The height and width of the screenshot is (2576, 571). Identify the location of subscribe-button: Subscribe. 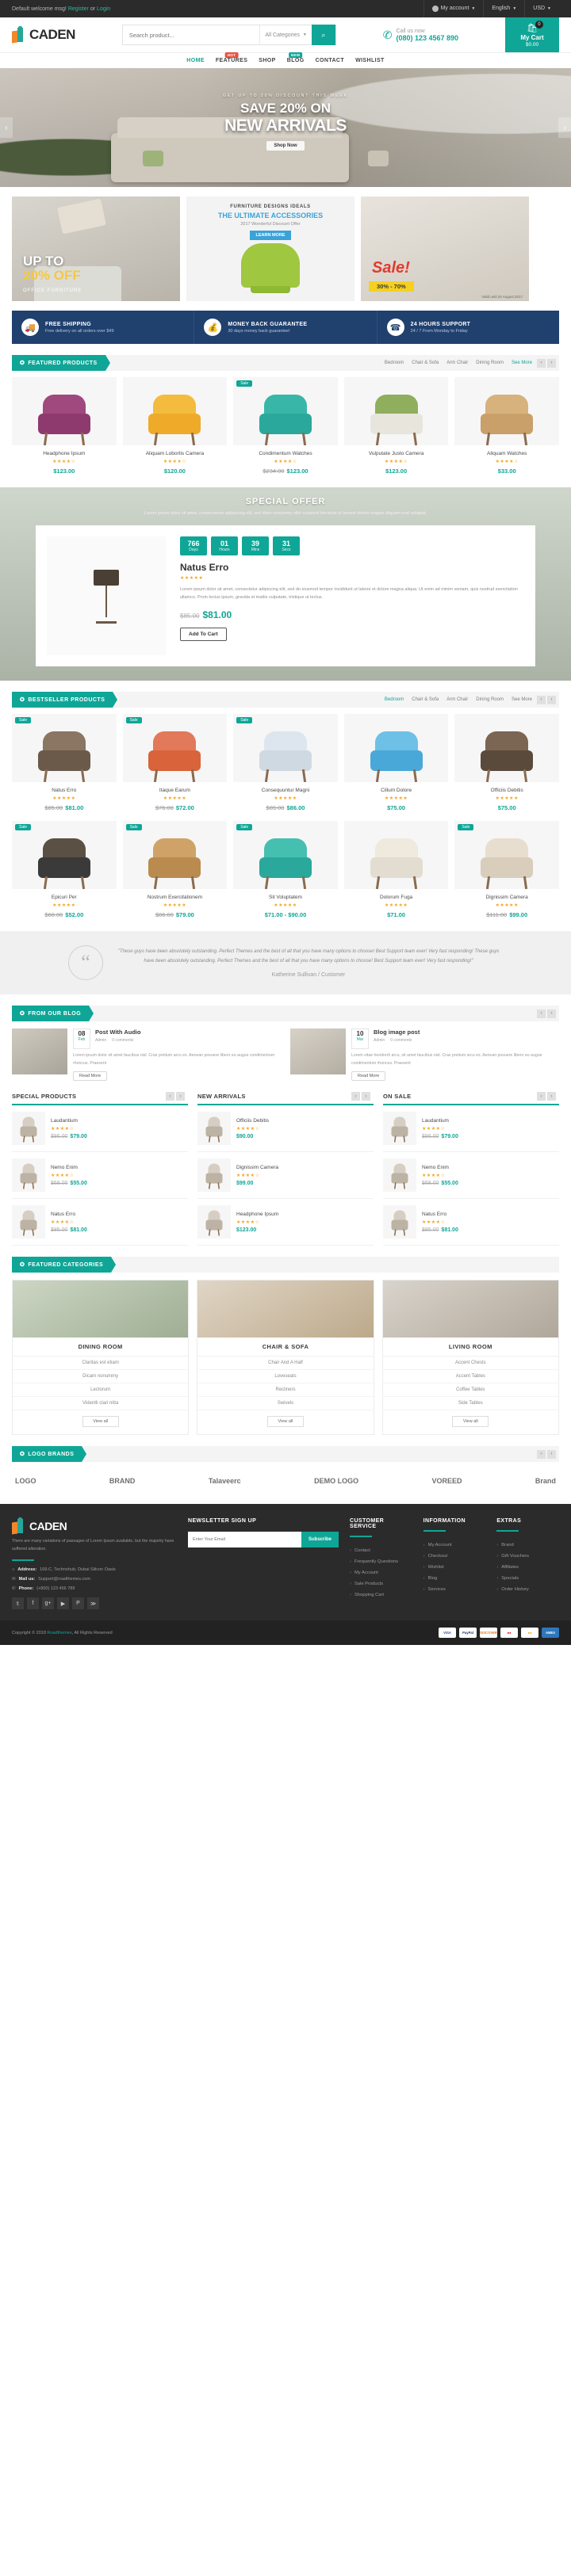
(320, 1540).